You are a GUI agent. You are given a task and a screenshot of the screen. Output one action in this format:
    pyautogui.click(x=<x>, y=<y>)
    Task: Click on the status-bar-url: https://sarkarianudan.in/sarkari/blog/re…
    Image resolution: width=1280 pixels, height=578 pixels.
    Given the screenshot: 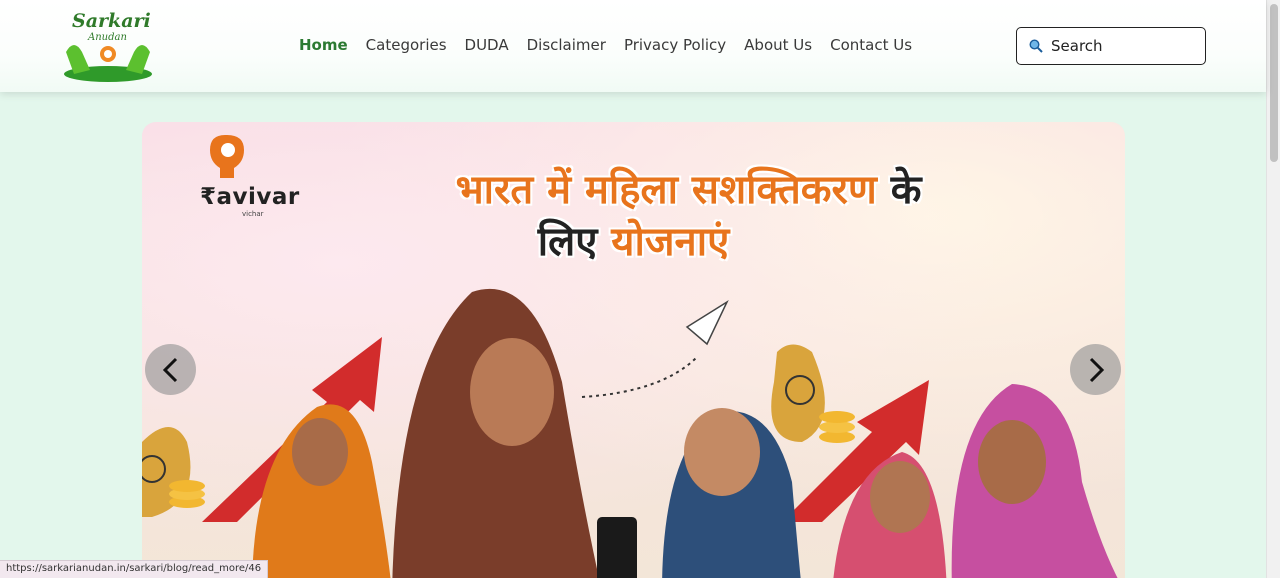 What is the action you would take?
    pyautogui.click(x=134, y=569)
    